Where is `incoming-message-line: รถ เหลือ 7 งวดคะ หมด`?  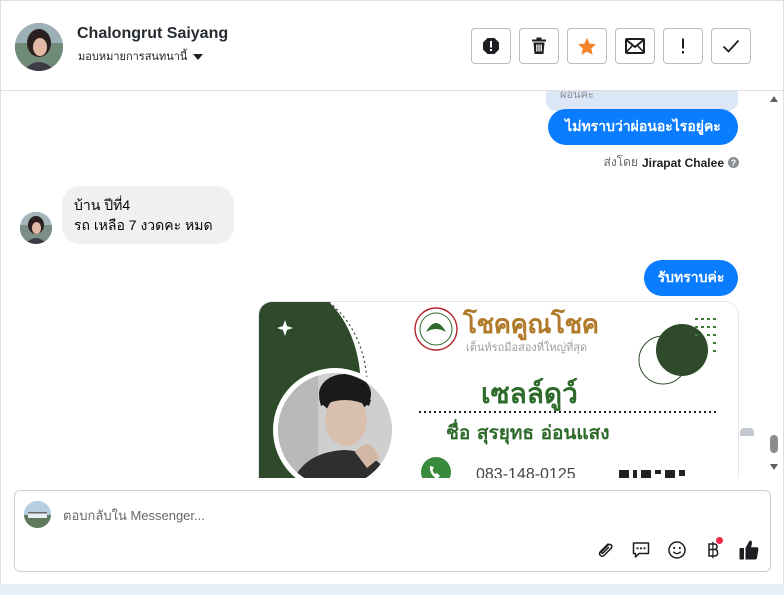
incoming-message-line: รถ เหลือ 7 งวดคะ หมด is located at coordinates (143, 225).